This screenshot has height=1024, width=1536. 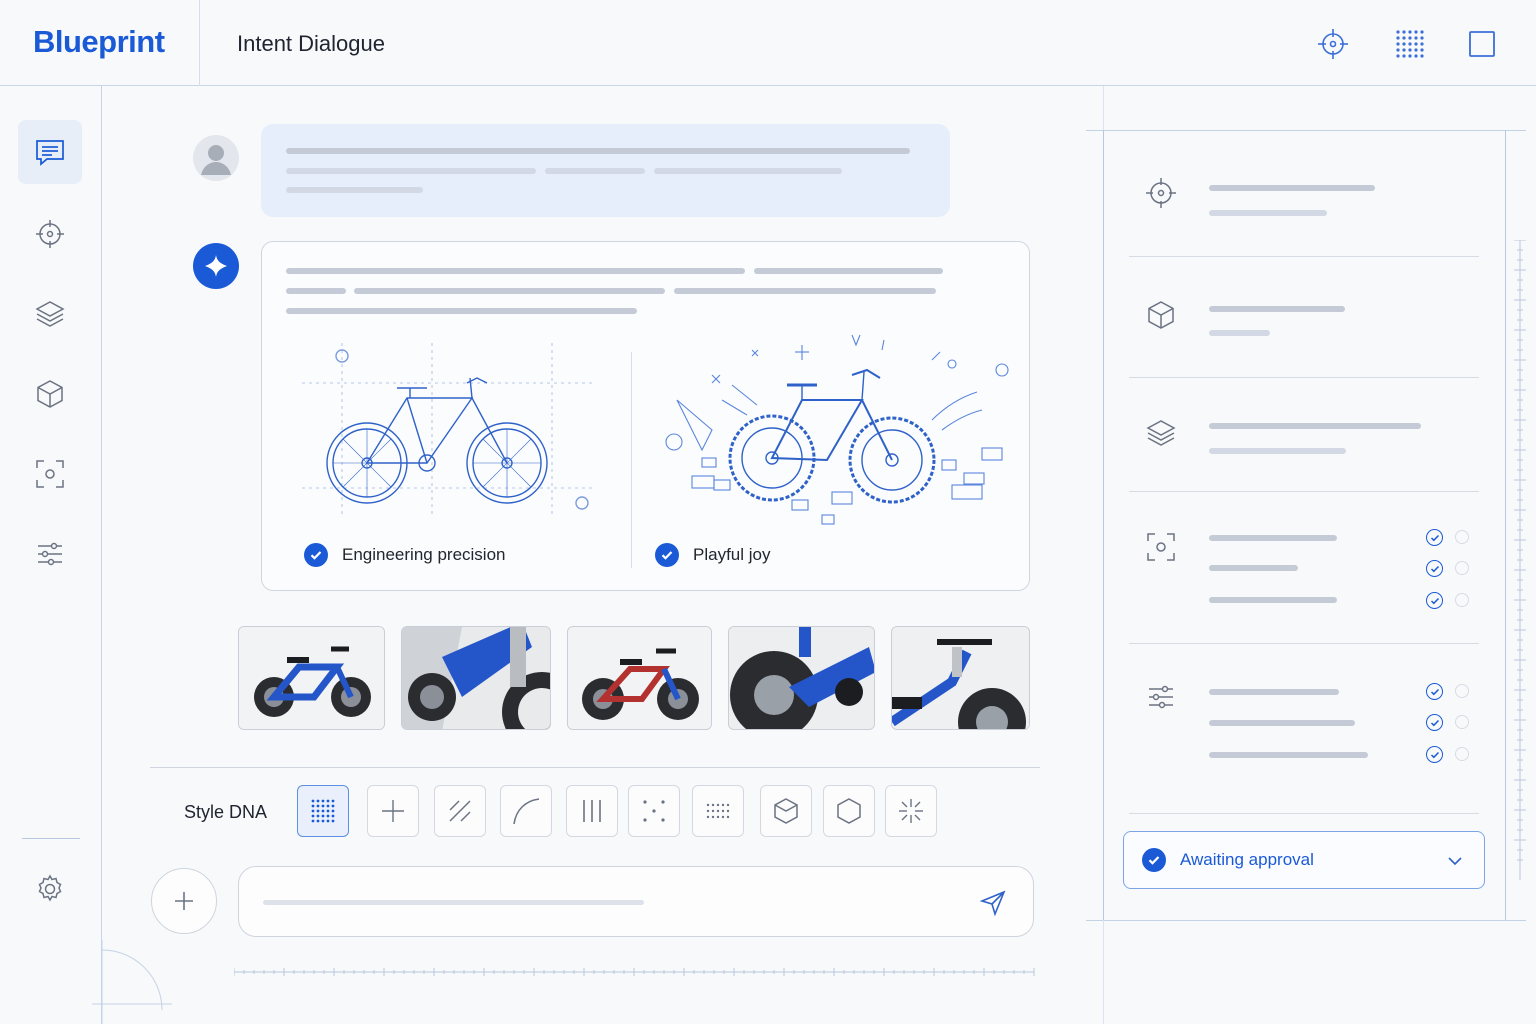 I want to click on style-swatch-hexagon, so click(x=849, y=811).